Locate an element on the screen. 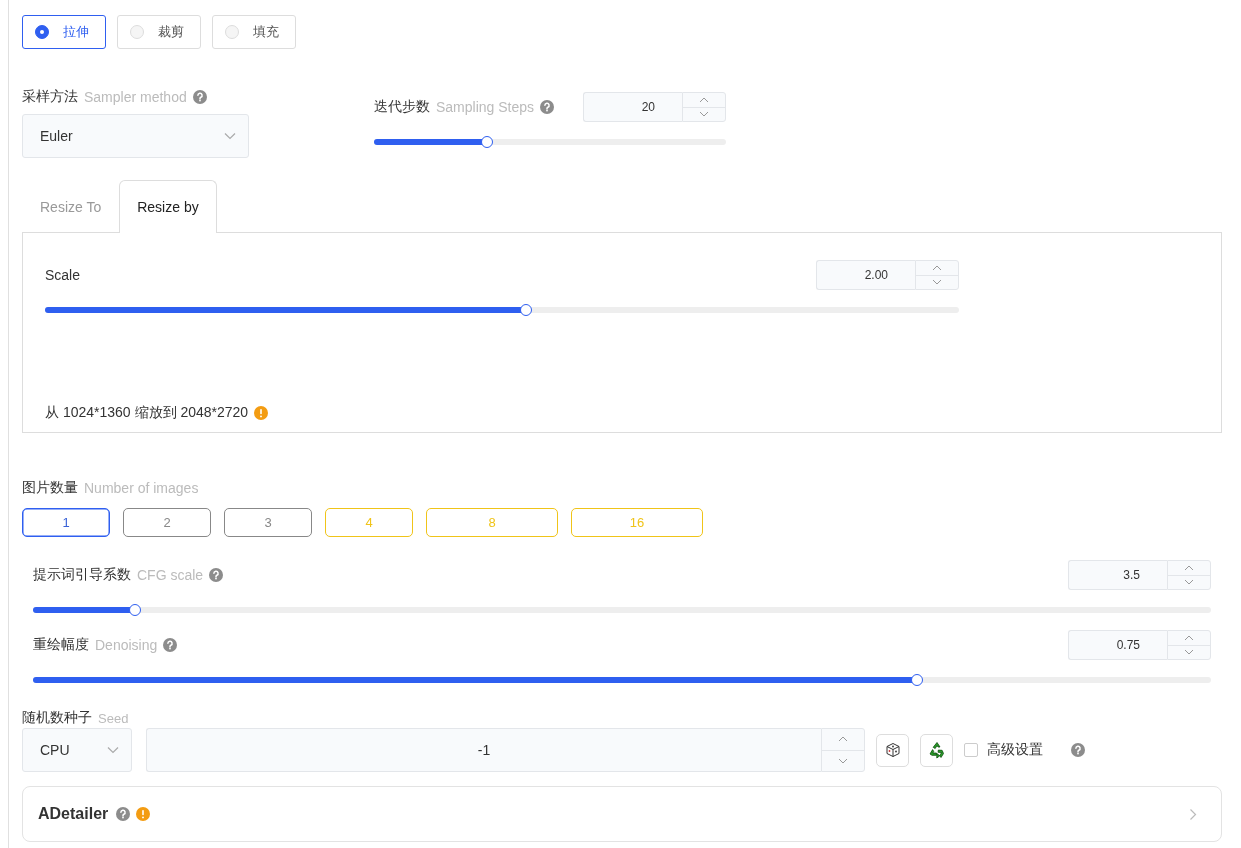 This screenshot has width=1241, height=848. field-hint: Sampler method is located at coordinates (135, 97).